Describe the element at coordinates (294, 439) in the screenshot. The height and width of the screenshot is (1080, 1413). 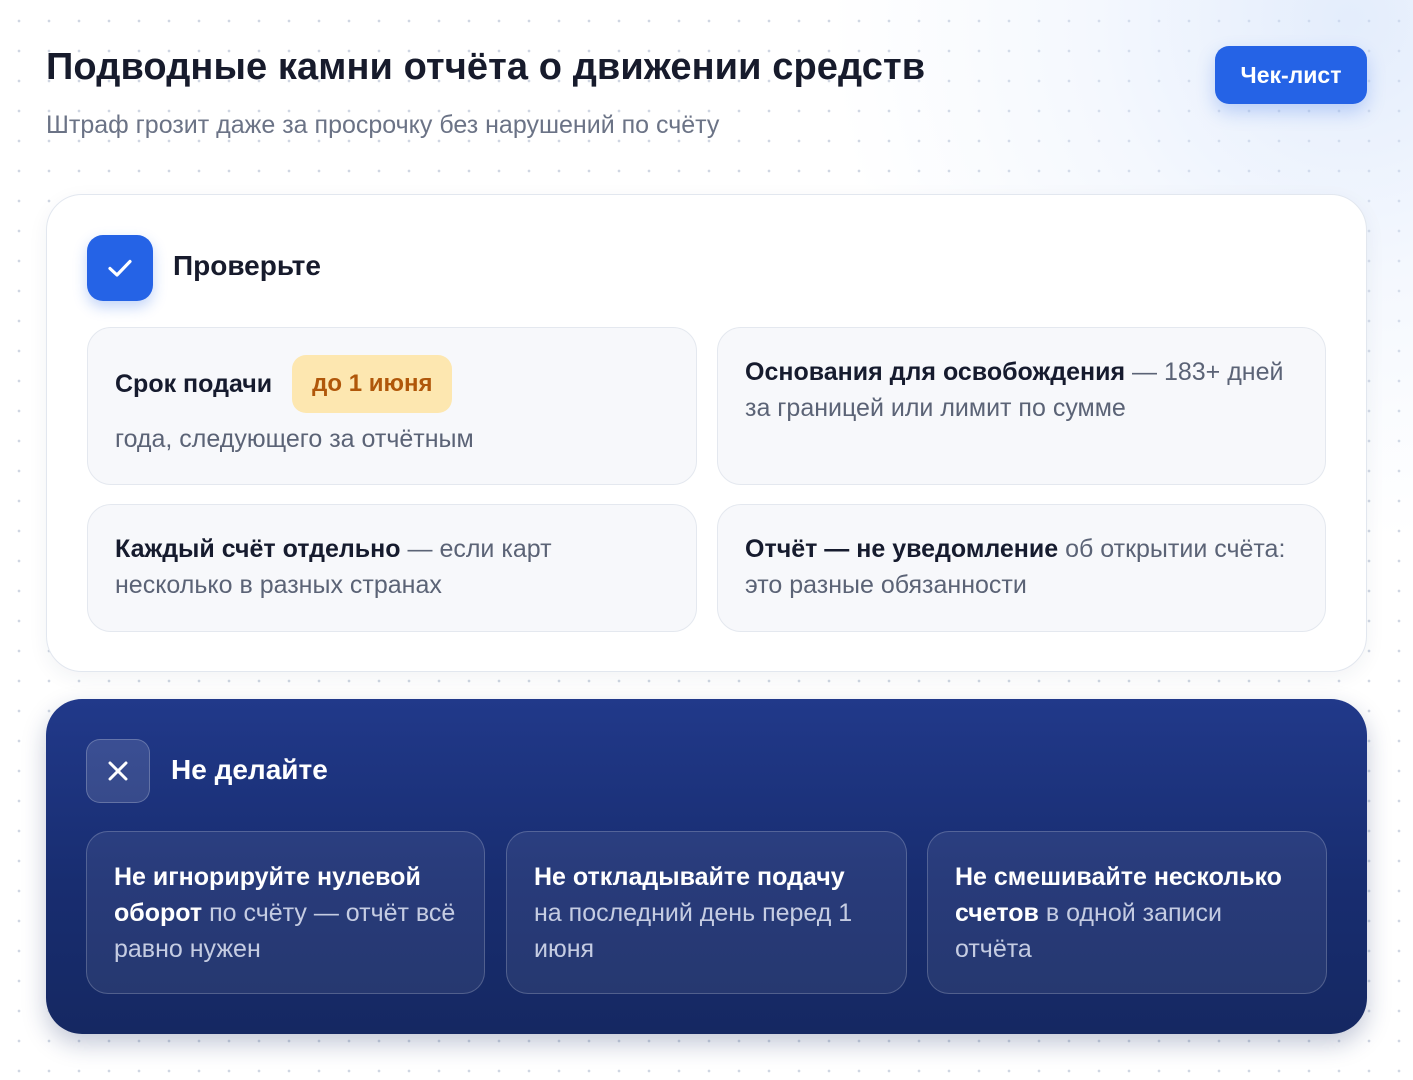
I see `deadline-description: года, следующего за отчётным` at that location.